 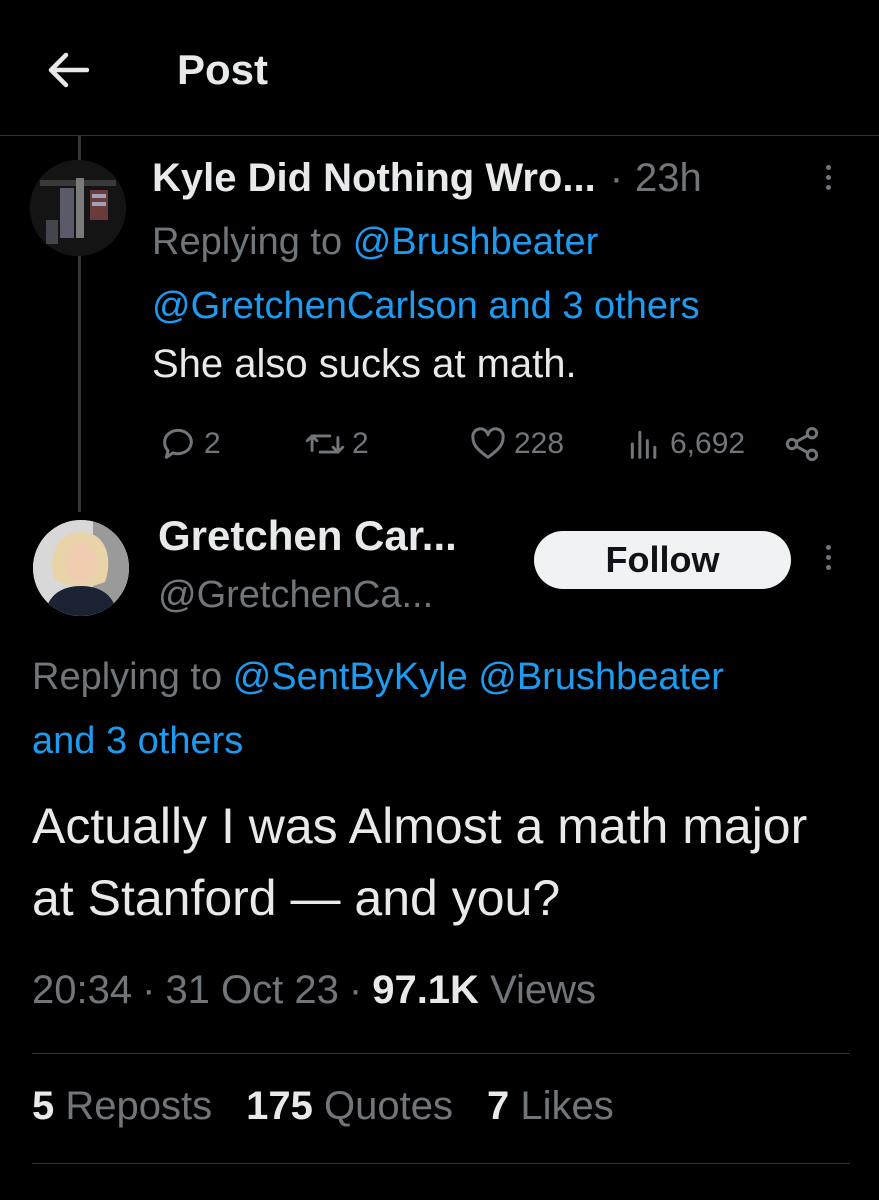 I want to click on post-replying-to-line: Replying to @SentByKyle @Brushbeater, so click(x=455, y=677).